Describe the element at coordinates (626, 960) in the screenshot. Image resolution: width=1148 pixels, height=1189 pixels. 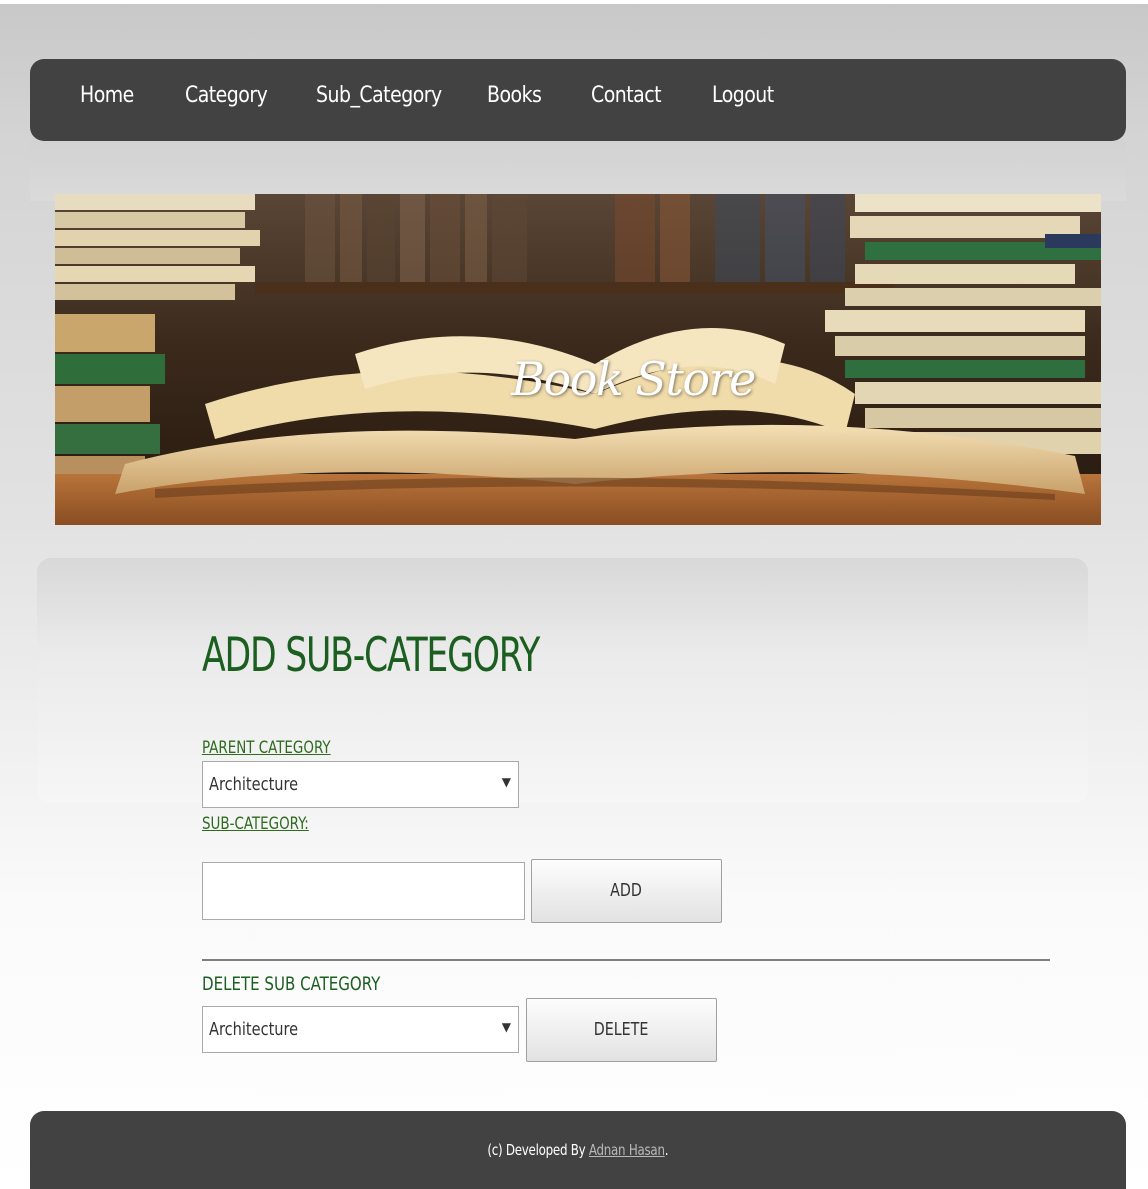
I see `section-divider` at that location.